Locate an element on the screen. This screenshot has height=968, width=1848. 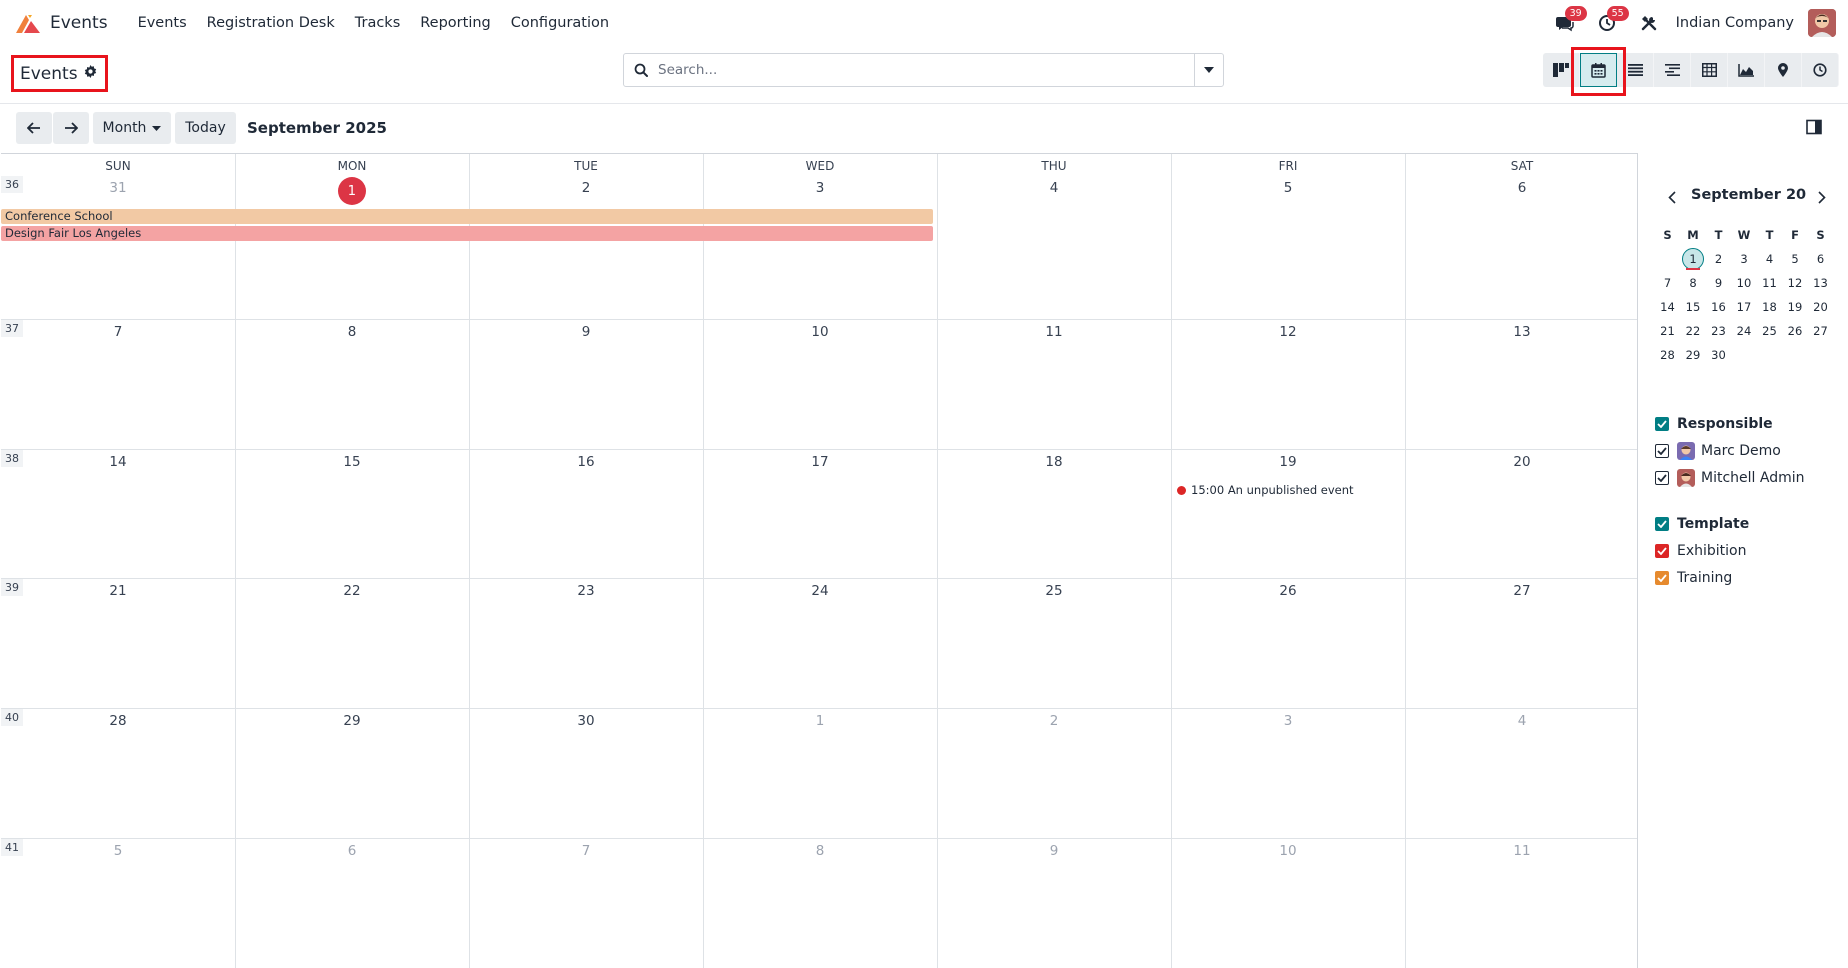
view-map-button is located at coordinates (1783, 70).